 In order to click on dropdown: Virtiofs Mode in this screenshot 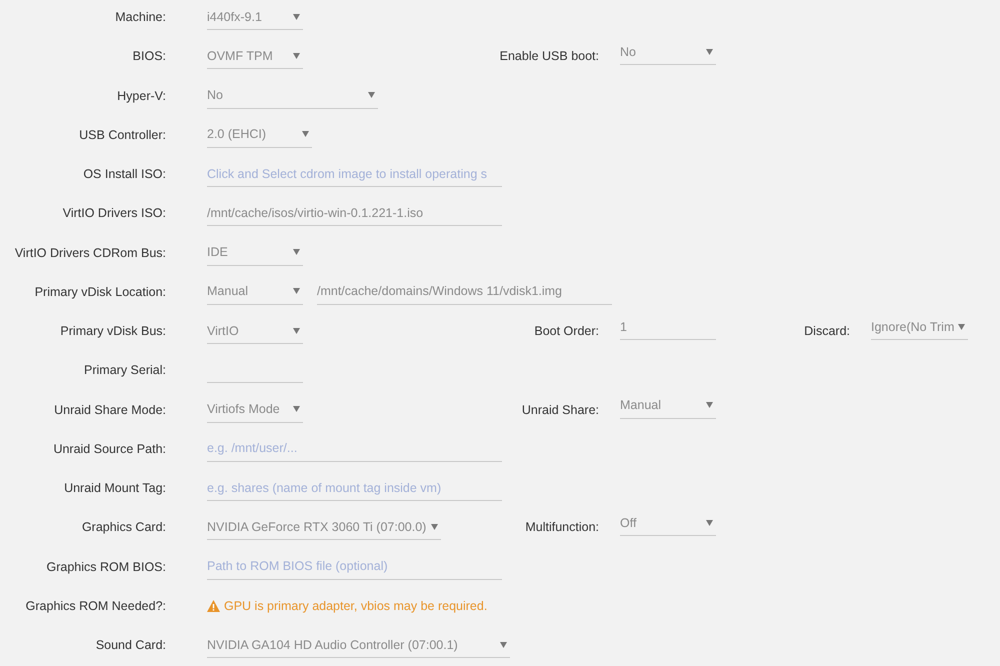, I will do `click(255, 409)`.